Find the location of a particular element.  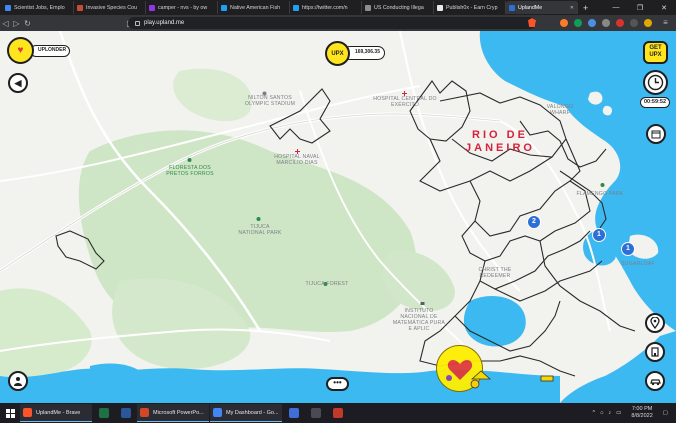

school-icon is located at coordinates (422, 303).